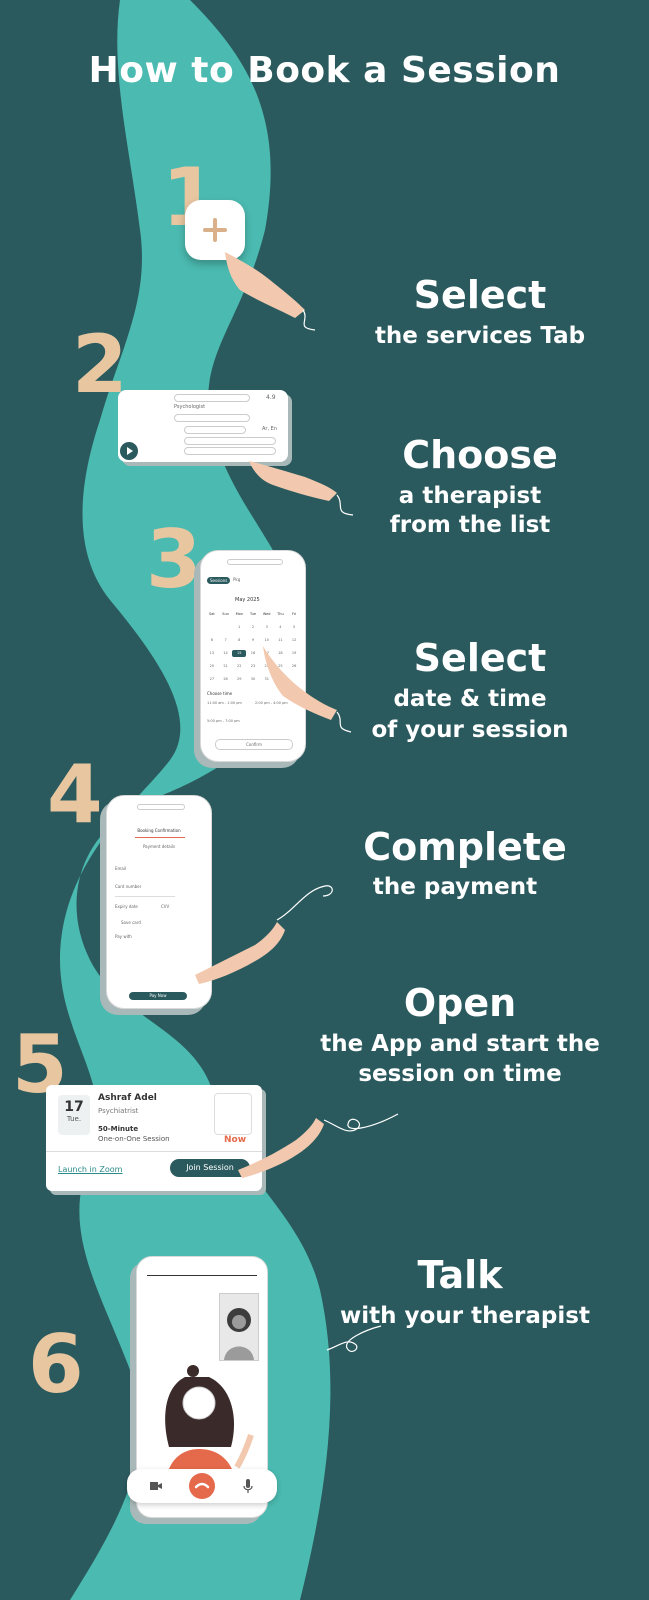  Describe the element at coordinates (160, 837) in the screenshot. I see `tab-underline` at that location.